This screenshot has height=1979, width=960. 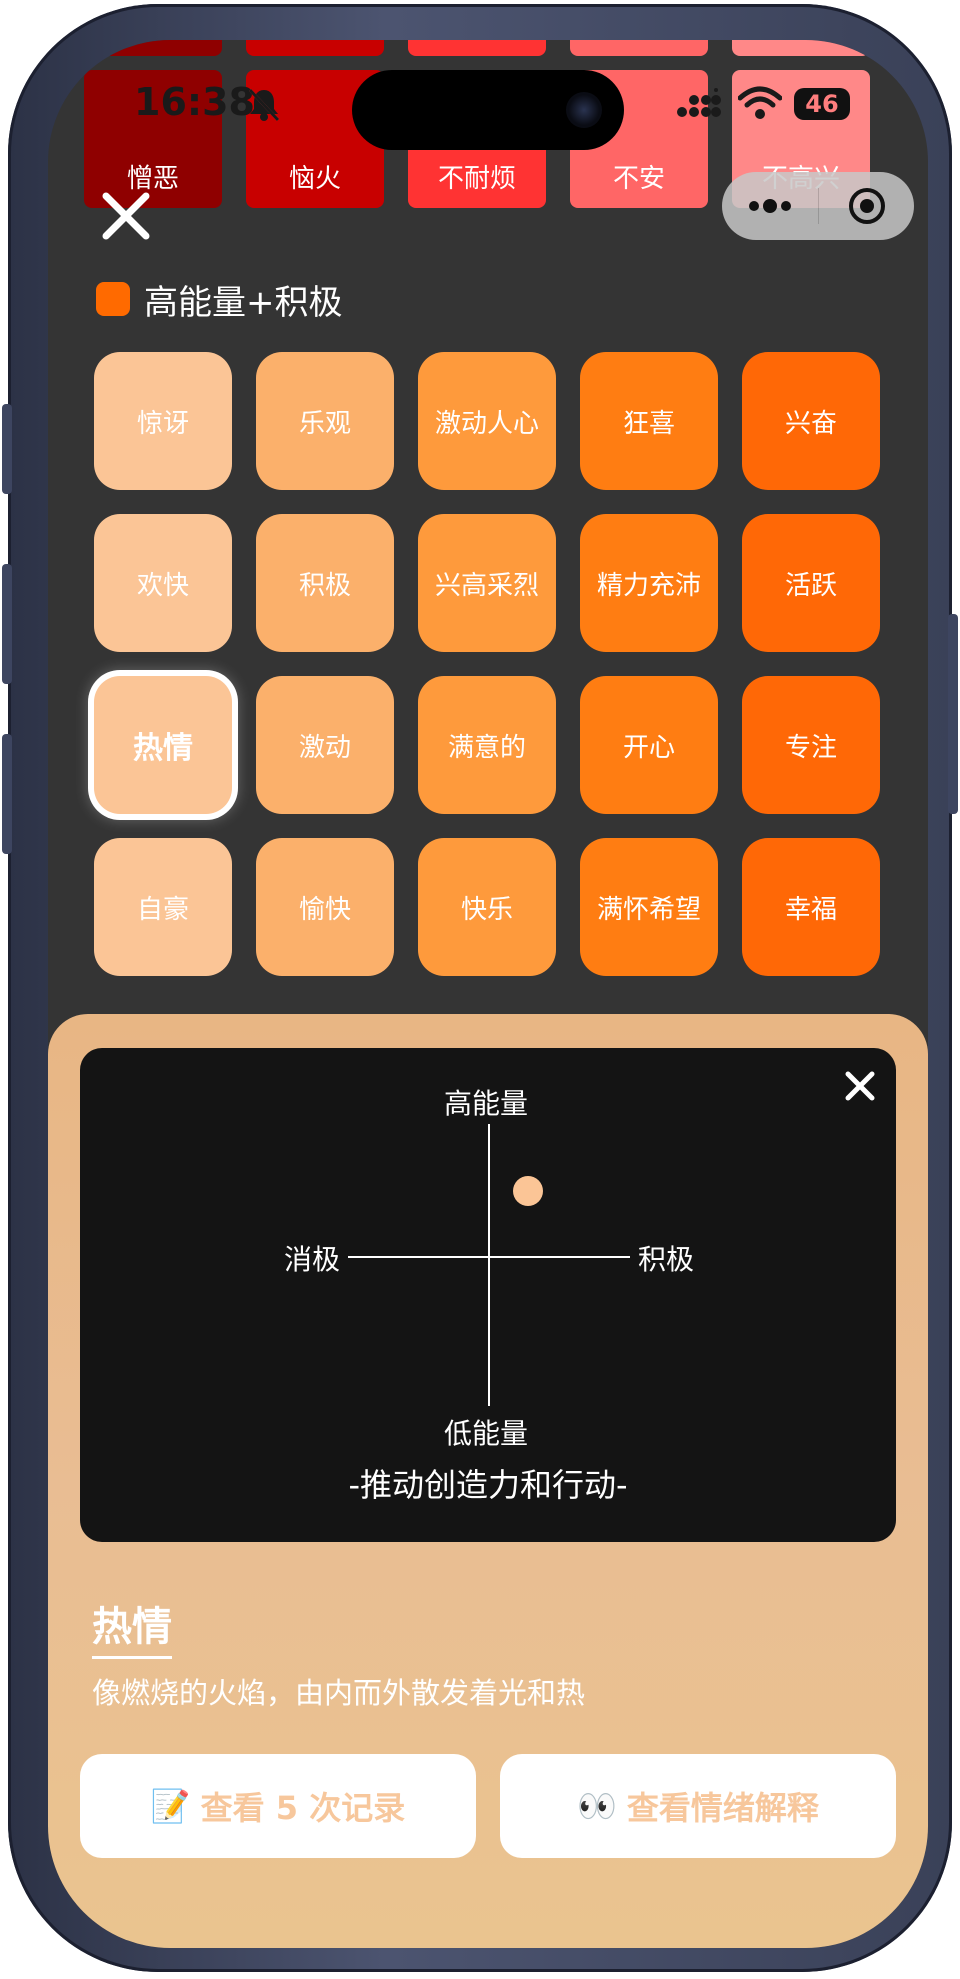 I want to click on energy-axis, so click(x=489, y=1265).